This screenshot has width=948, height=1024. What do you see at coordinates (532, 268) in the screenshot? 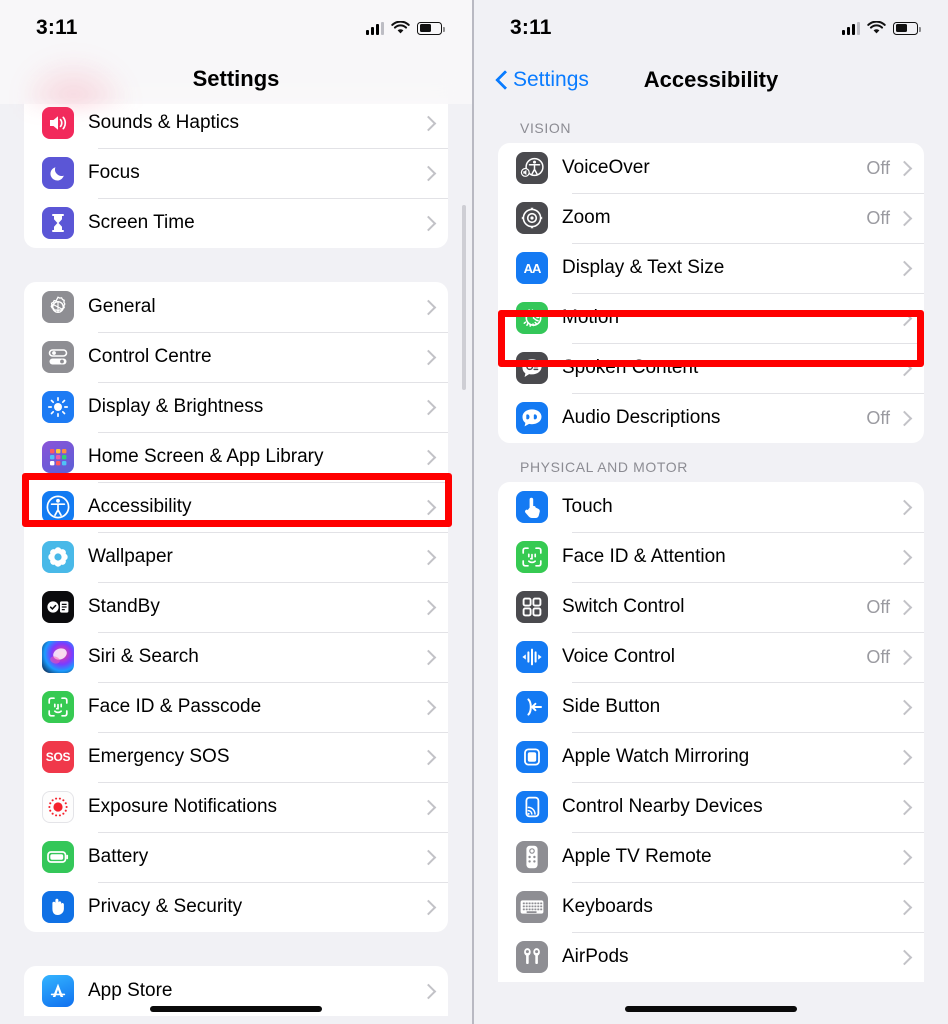
I see `display-text-size-icon: AA` at bounding box center [532, 268].